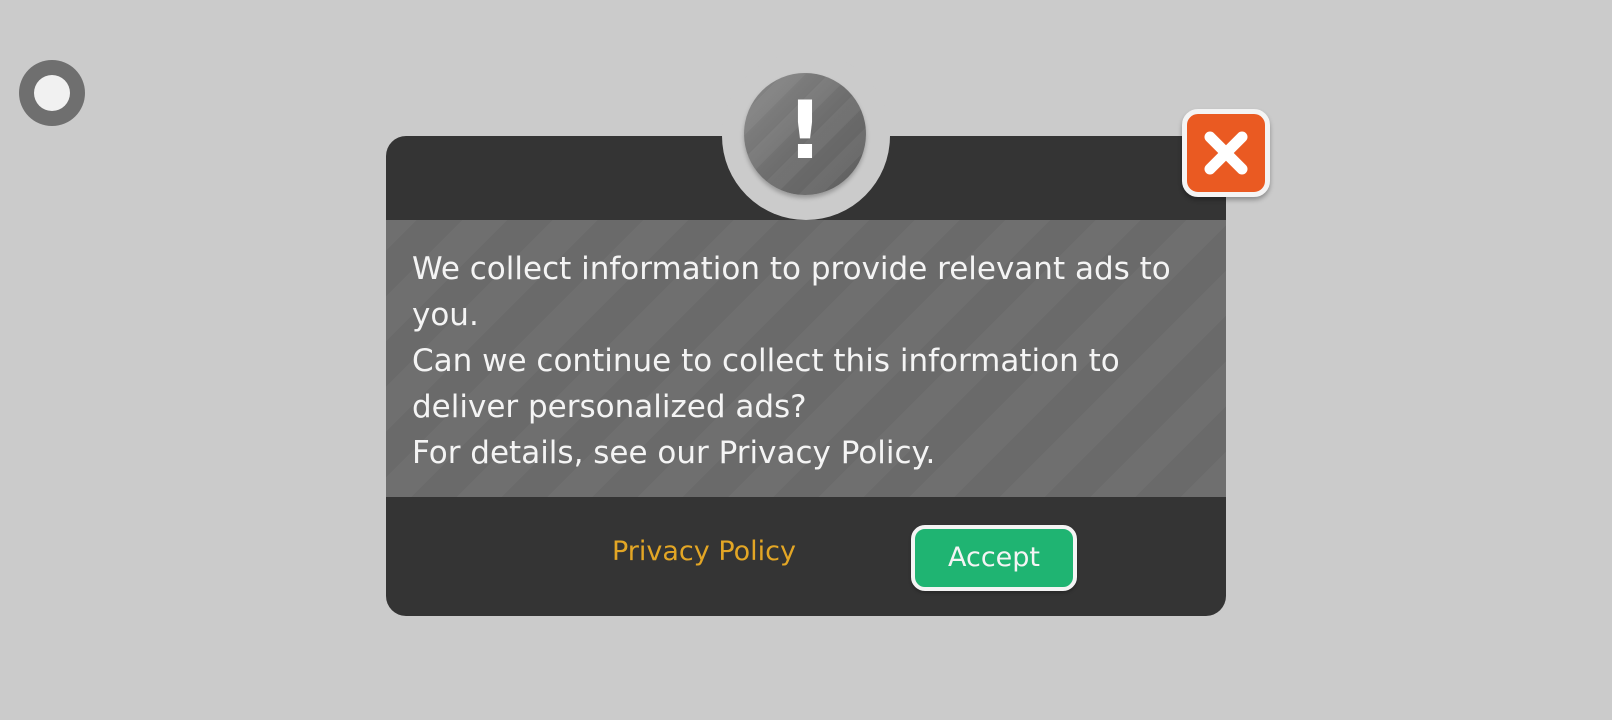  I want to click on privacy-policy-link: Privacy Policy, so click(704, 552).